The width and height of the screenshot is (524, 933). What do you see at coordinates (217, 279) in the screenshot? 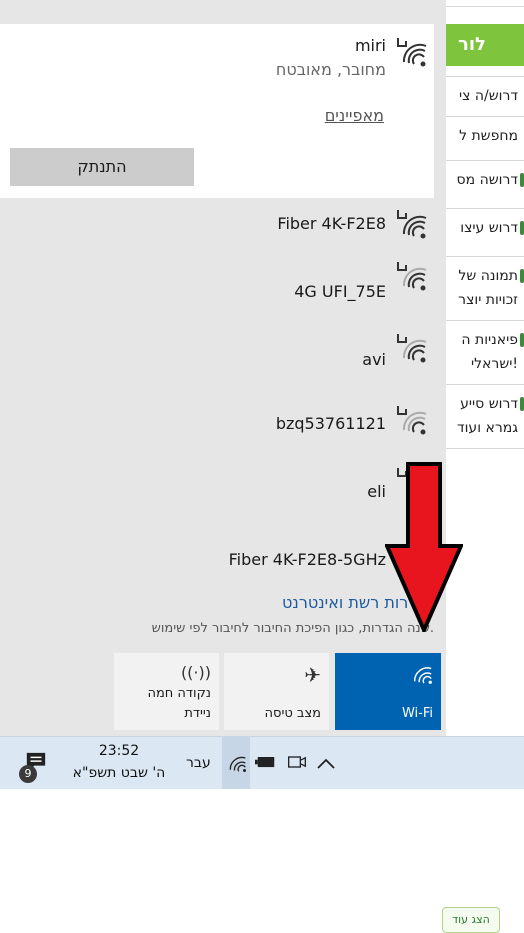
I see `network-item-4g-ufi: 4G UFI_75E` at bounding box center [217, 279].